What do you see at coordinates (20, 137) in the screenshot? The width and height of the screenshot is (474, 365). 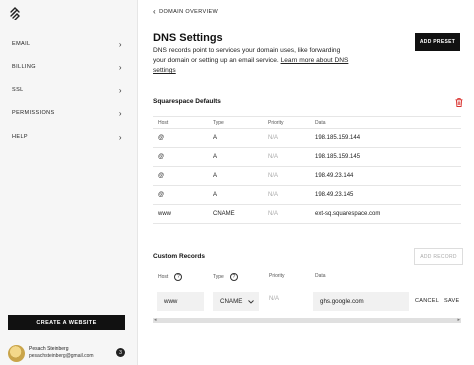 I see `sidebar-item-label: HELP` at bounding box center [20, 137].